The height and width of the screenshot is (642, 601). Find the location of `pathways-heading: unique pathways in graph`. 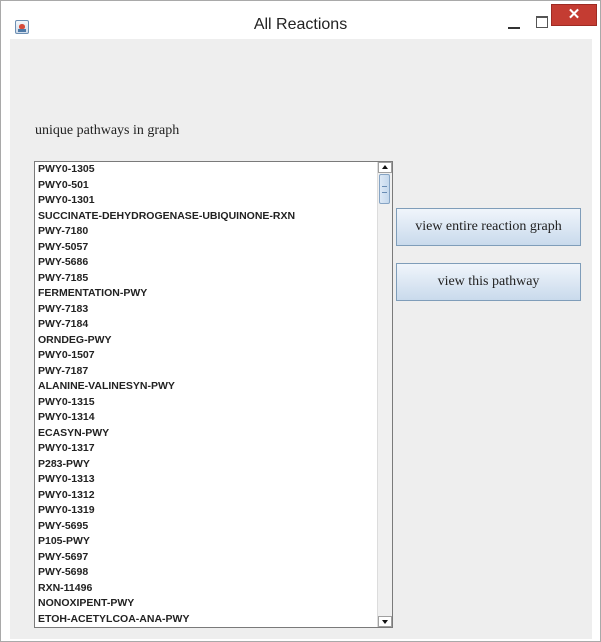

pathways-heading: unique pathways in graph is located at coordinates (107, 130).